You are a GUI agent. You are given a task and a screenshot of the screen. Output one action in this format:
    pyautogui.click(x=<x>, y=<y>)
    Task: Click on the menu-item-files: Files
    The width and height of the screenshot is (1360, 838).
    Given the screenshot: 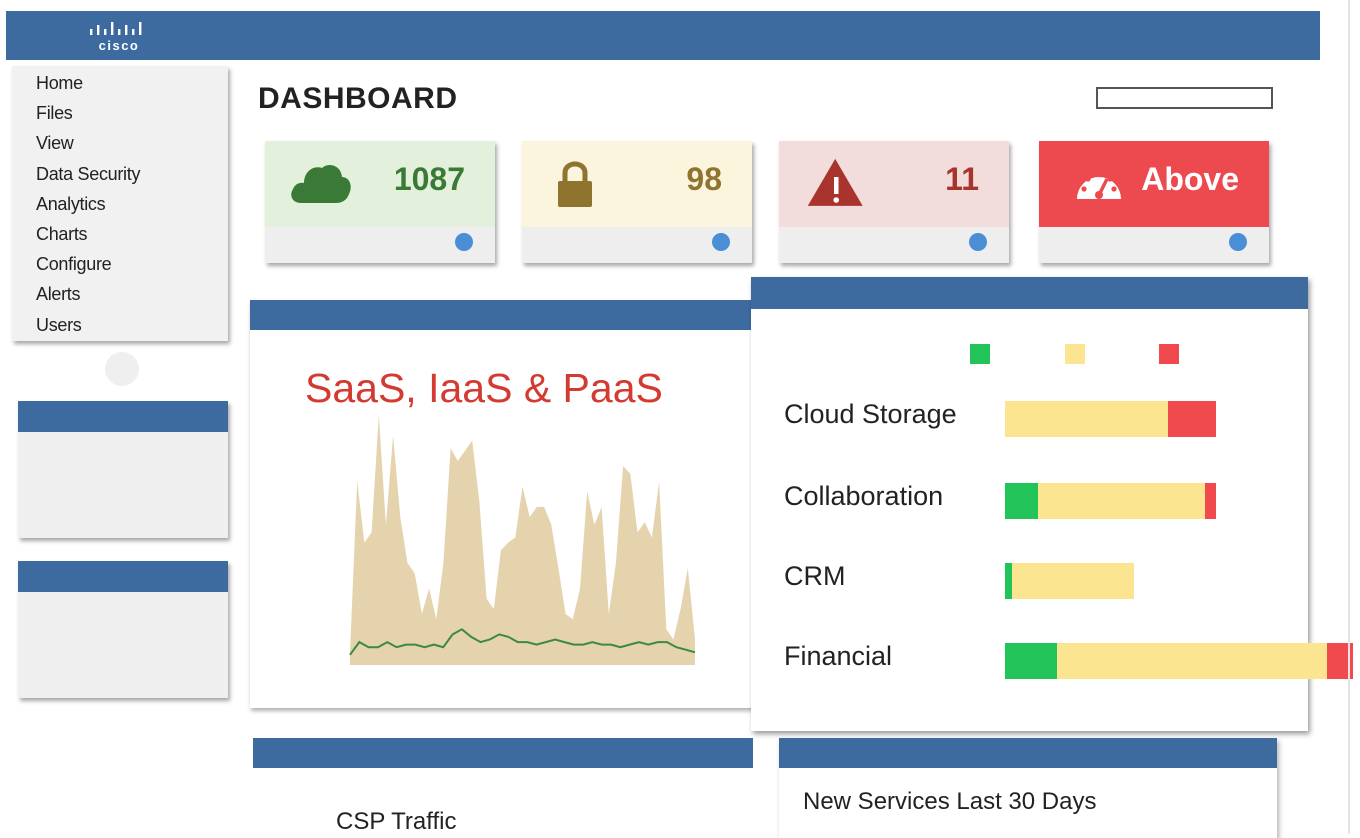 What is the action you would take?
    pyautogui.click(x=88, y=113)
    